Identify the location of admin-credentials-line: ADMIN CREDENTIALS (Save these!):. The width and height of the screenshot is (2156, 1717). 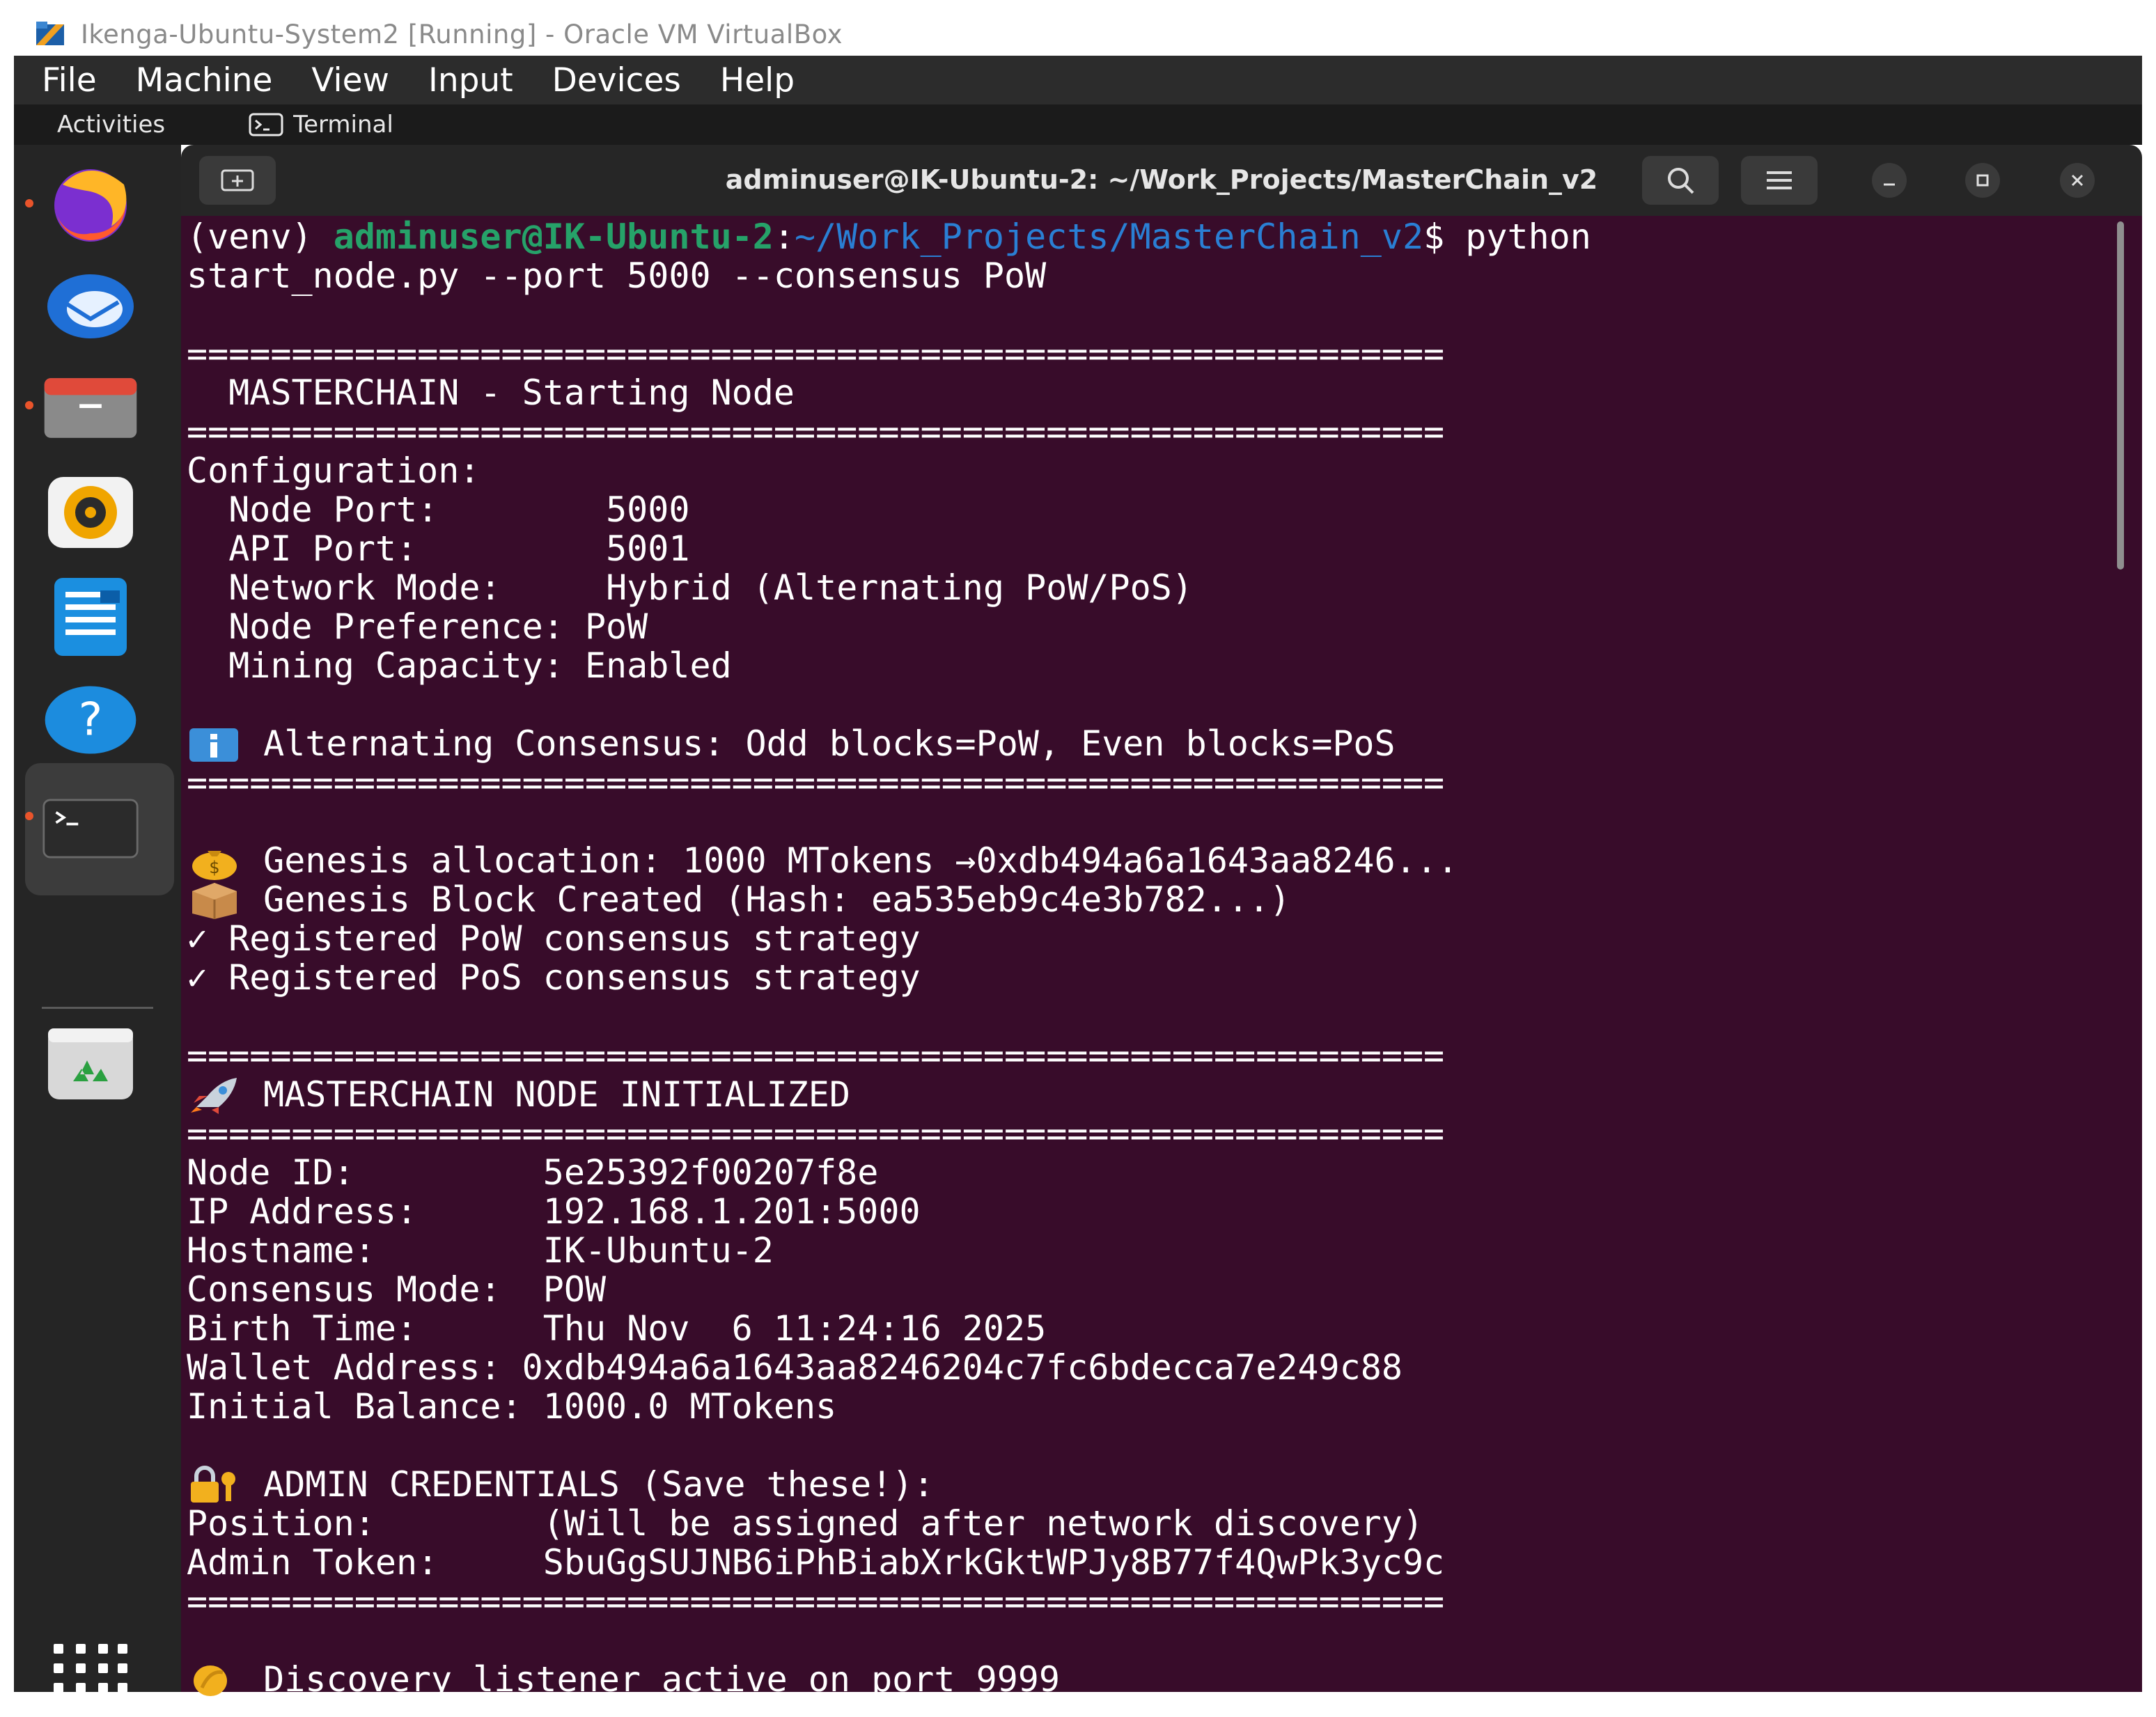
(560, 1484).